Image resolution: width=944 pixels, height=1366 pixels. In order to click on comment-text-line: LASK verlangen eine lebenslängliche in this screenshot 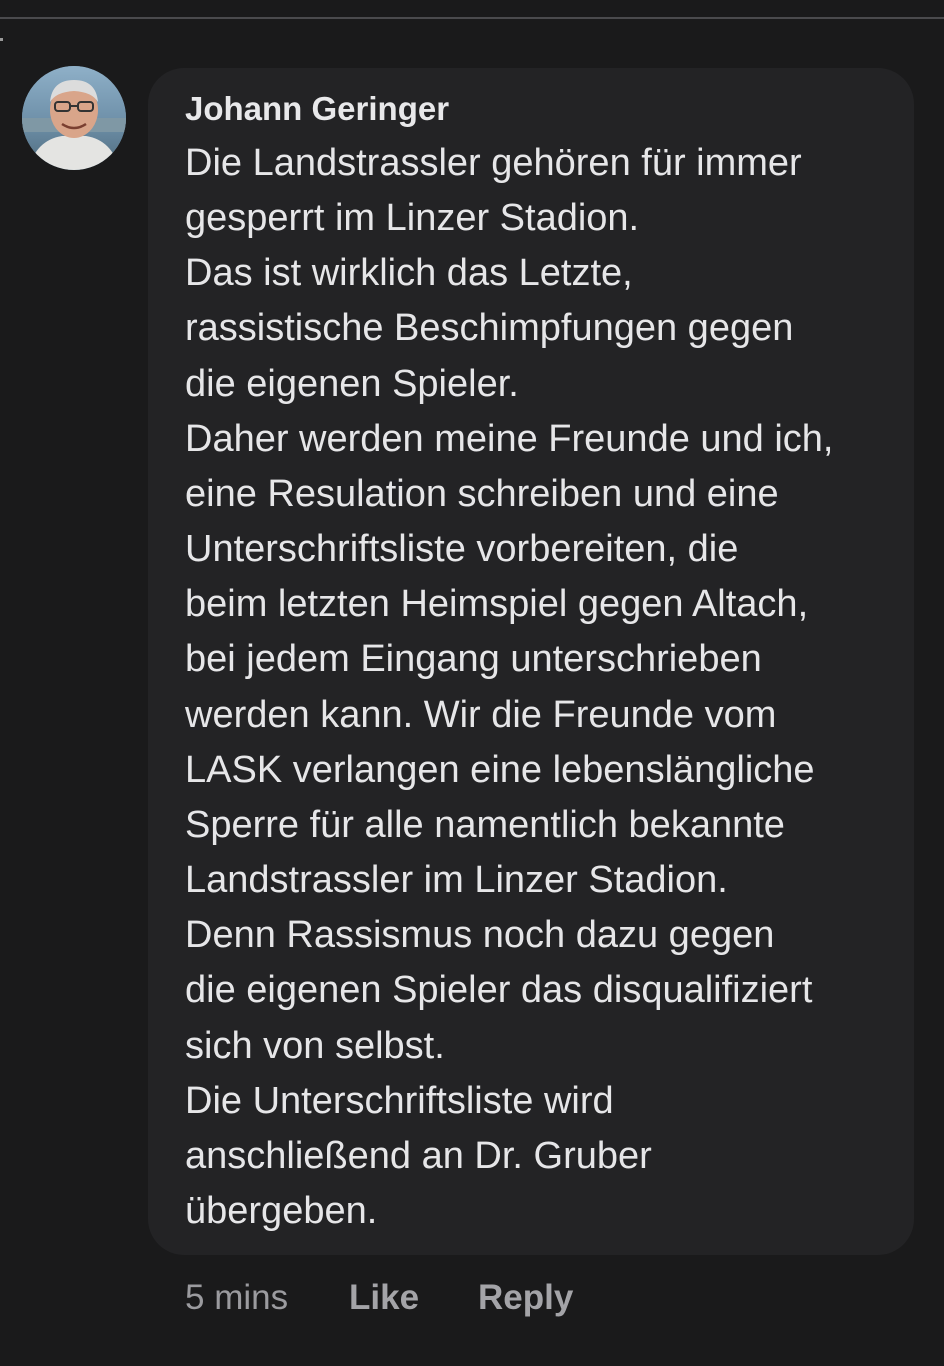, I will do `click(500, 769)`.